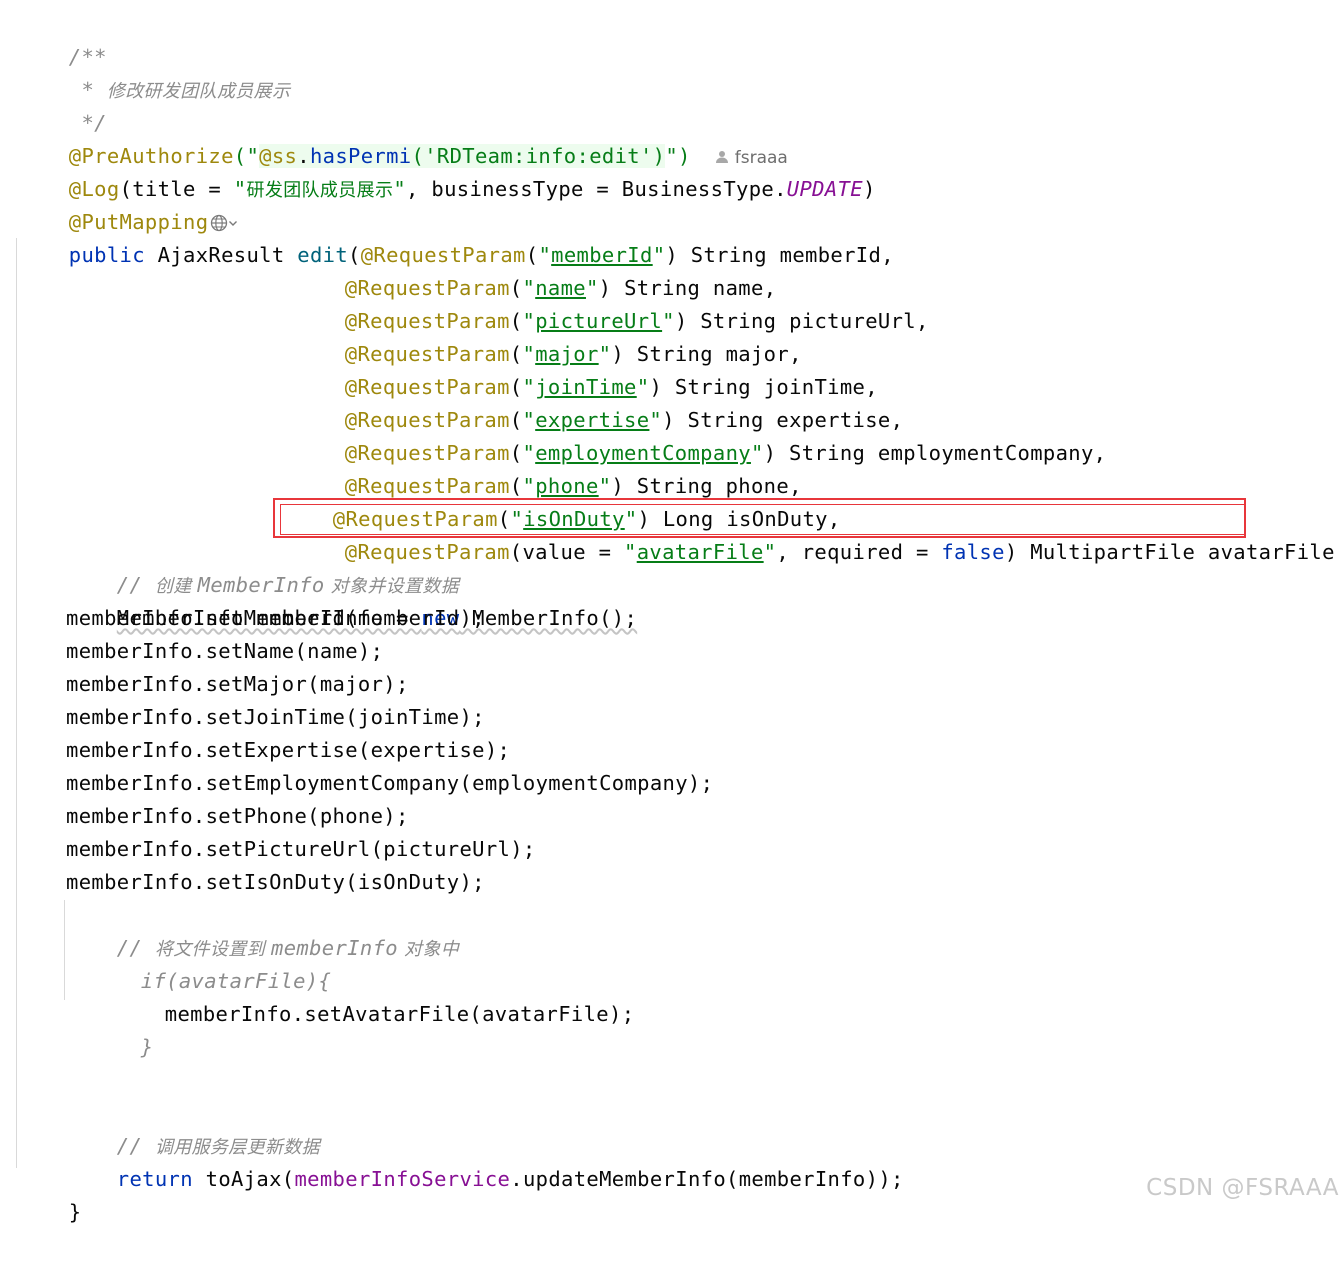  What do you see at coordinates (548, 467) in the screenshot?
I see `code-line-param: @RequestParam("phone") String phone,` at bounding box center [548, 467].